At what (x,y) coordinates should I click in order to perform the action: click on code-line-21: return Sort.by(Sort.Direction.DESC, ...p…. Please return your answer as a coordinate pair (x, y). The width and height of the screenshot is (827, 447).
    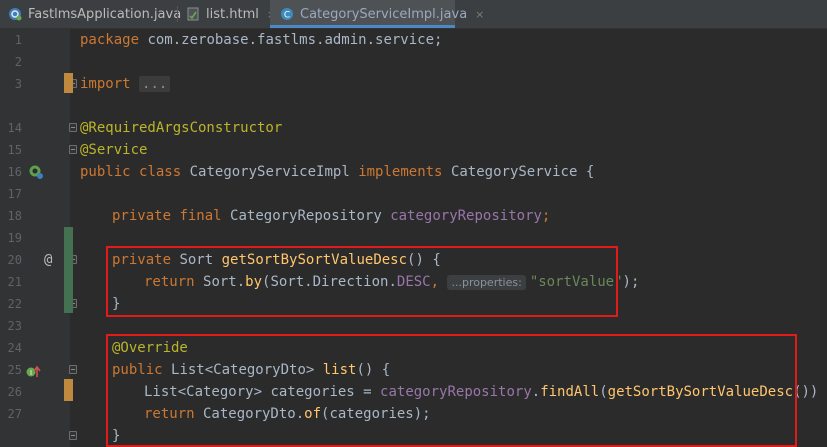
    Looking at the image, I should click on (391, 282).